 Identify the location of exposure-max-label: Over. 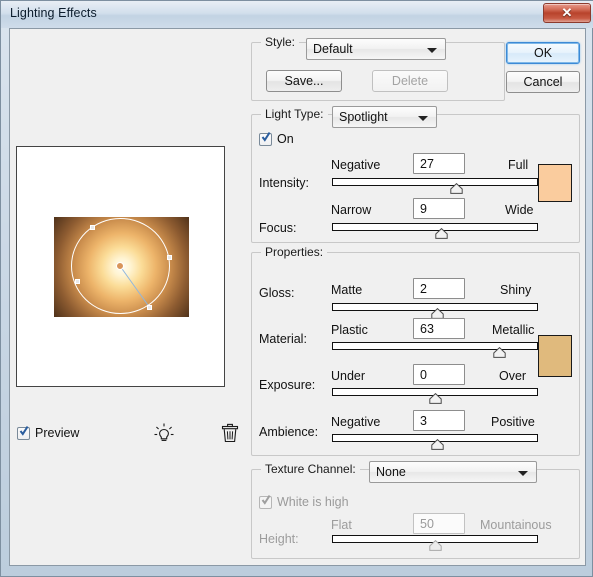
(513, 376).